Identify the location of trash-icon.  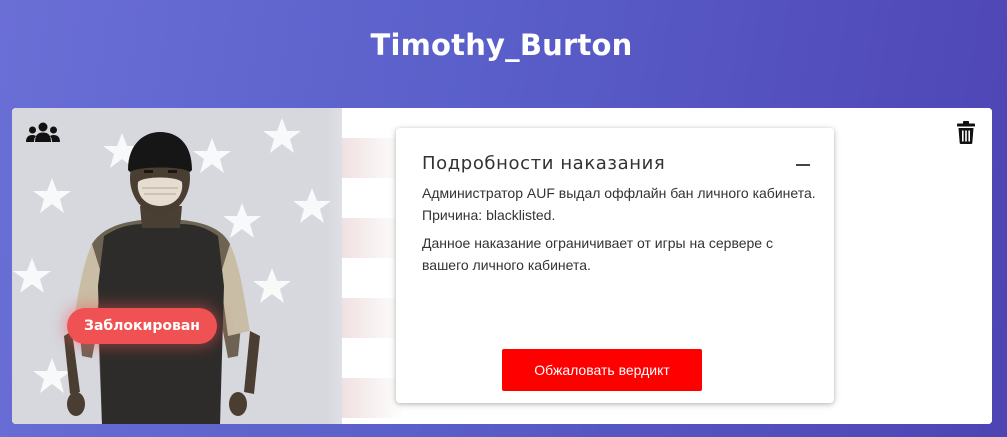
(966, 132).